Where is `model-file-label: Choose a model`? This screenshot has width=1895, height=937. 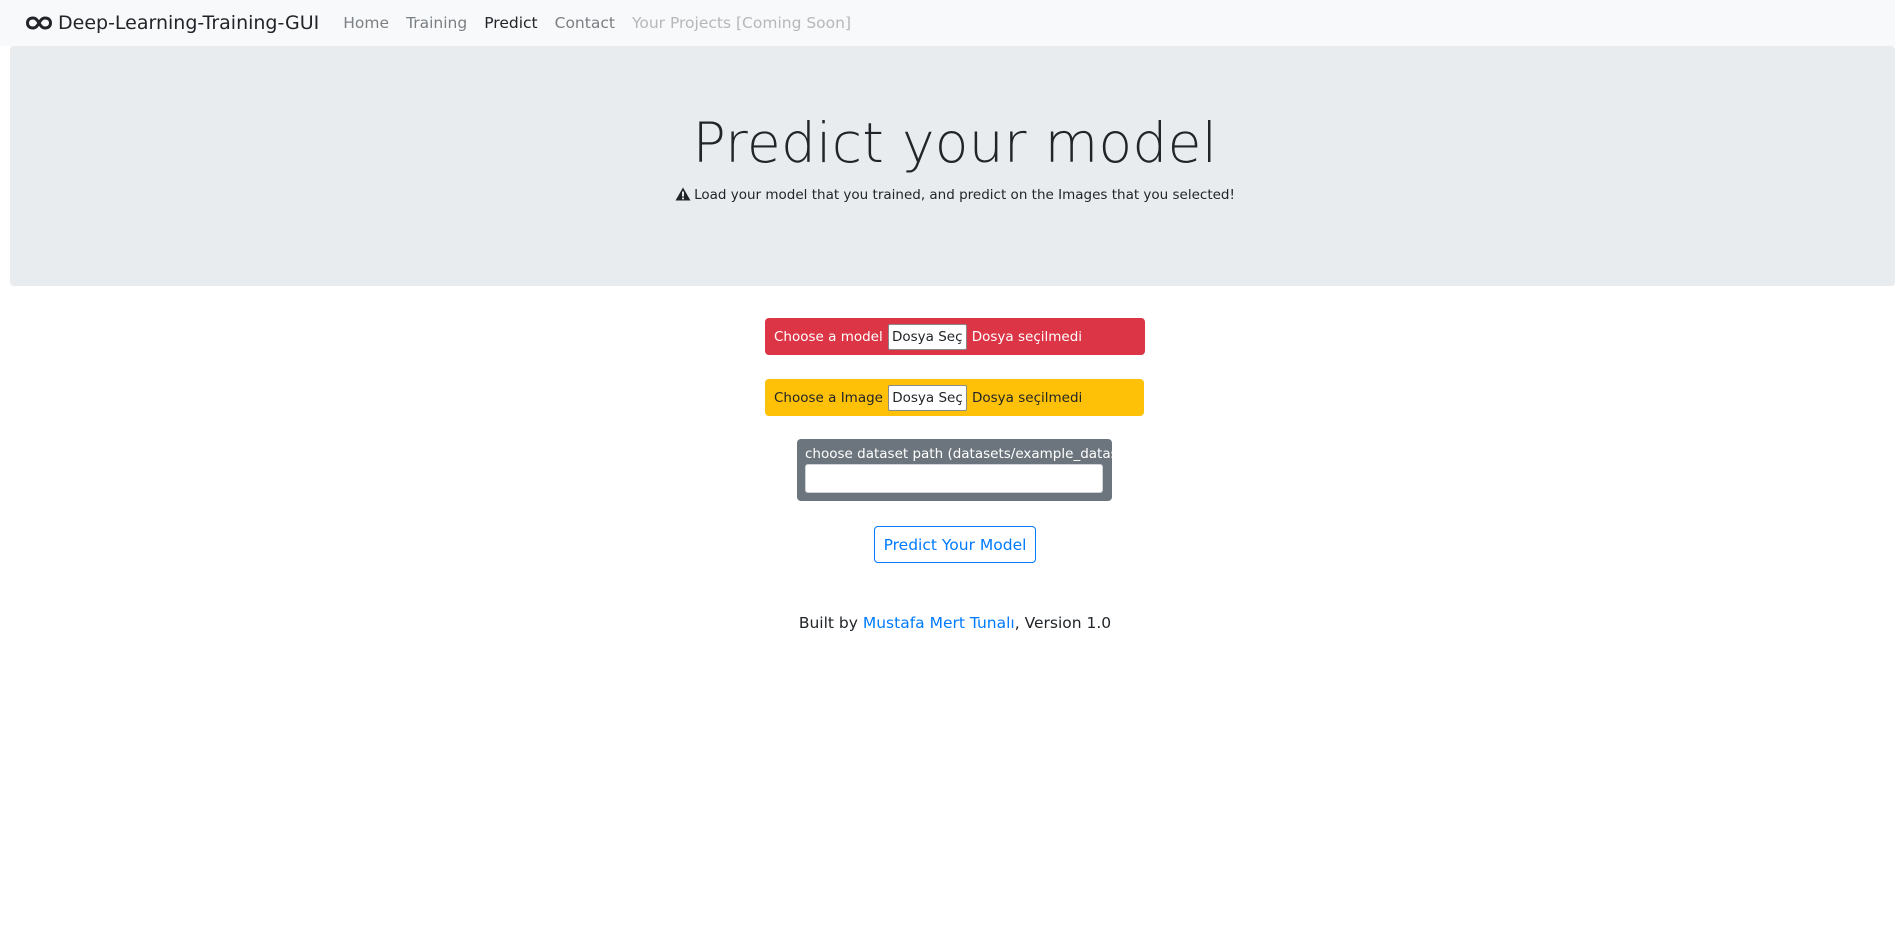 model-file-label: Choose a model is located at coordinates (828, 336).